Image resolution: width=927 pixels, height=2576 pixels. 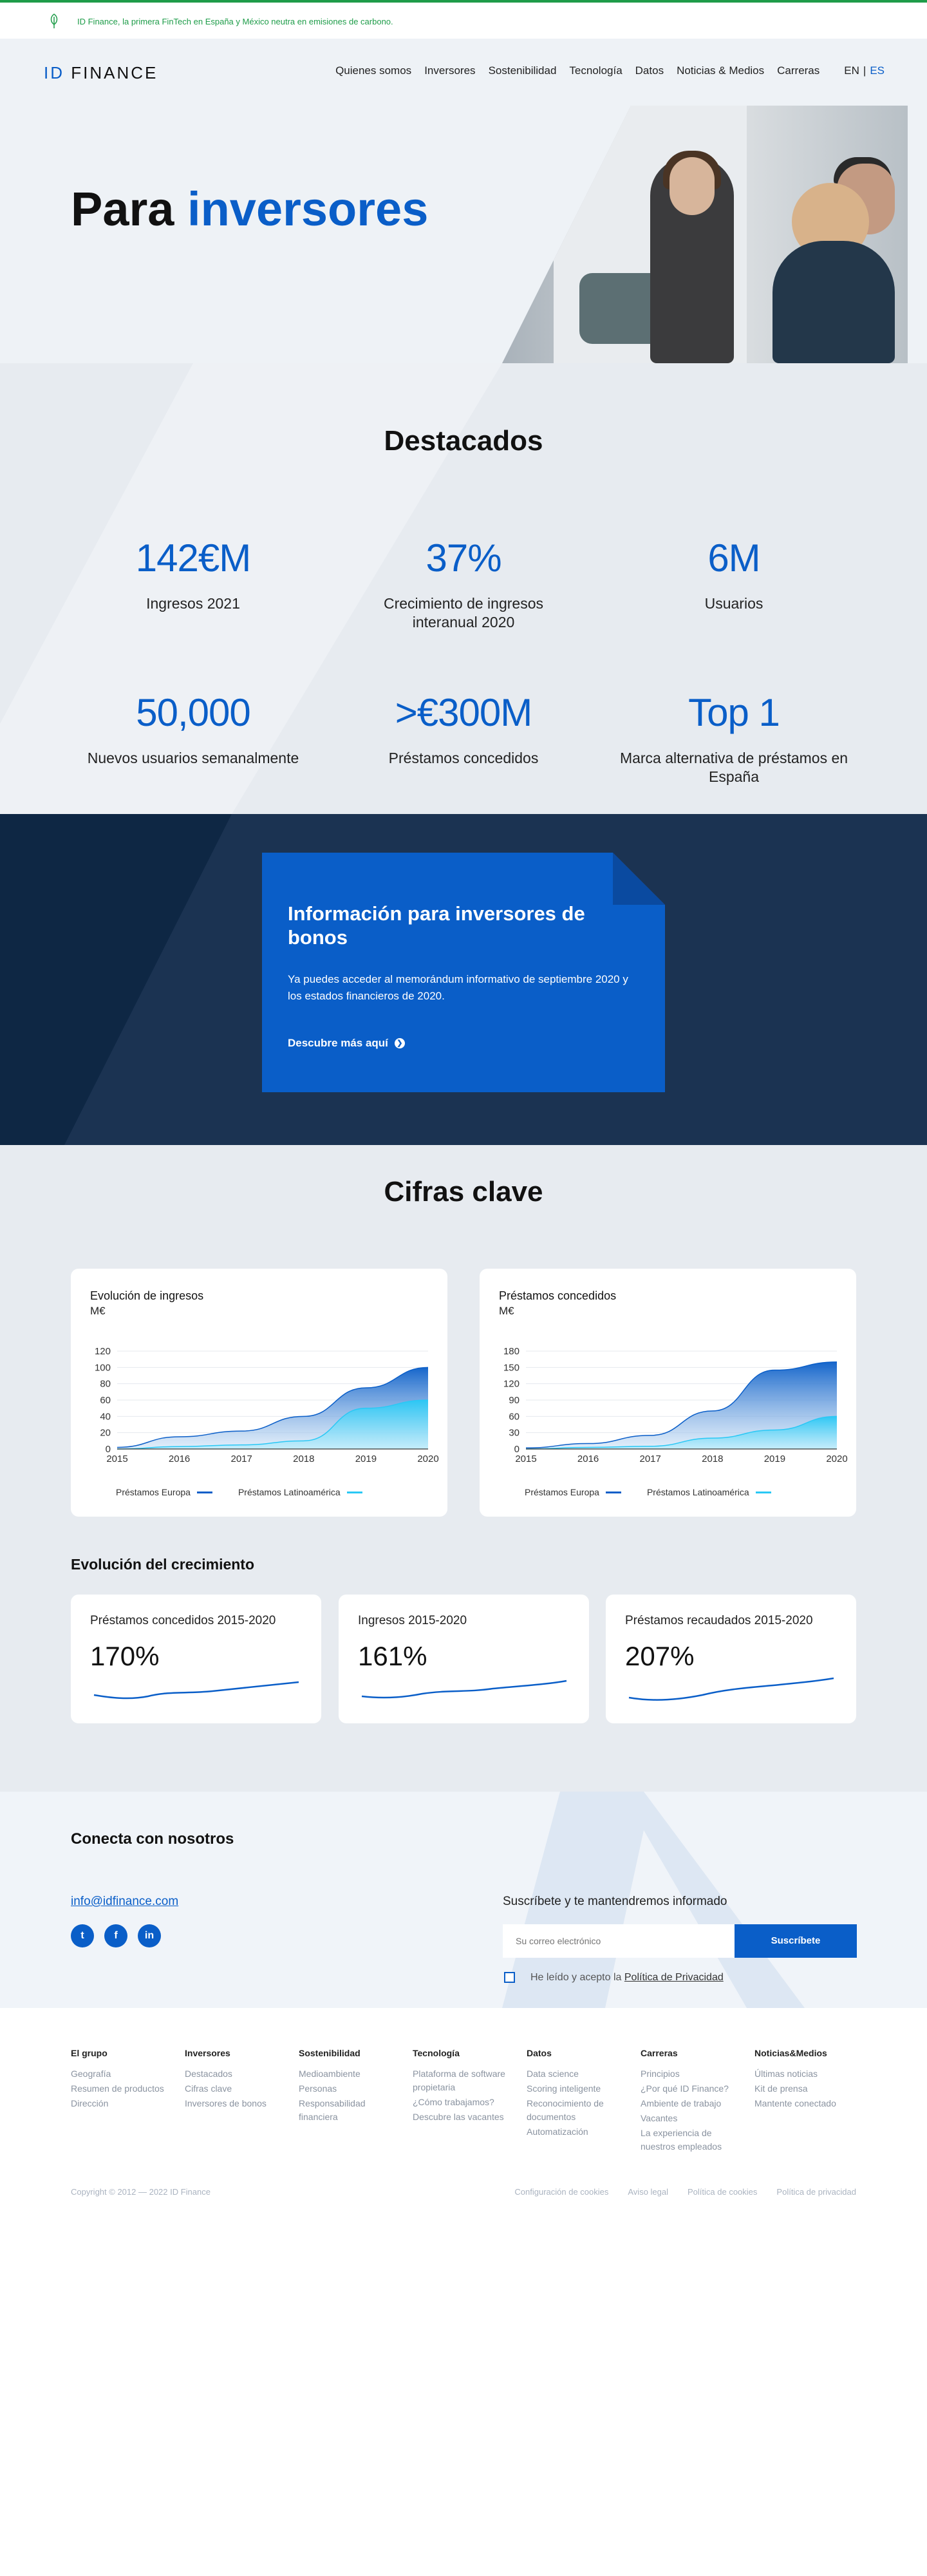 I want to click on subscribe-button: Suscríbete, so click(x=796, y=1941).